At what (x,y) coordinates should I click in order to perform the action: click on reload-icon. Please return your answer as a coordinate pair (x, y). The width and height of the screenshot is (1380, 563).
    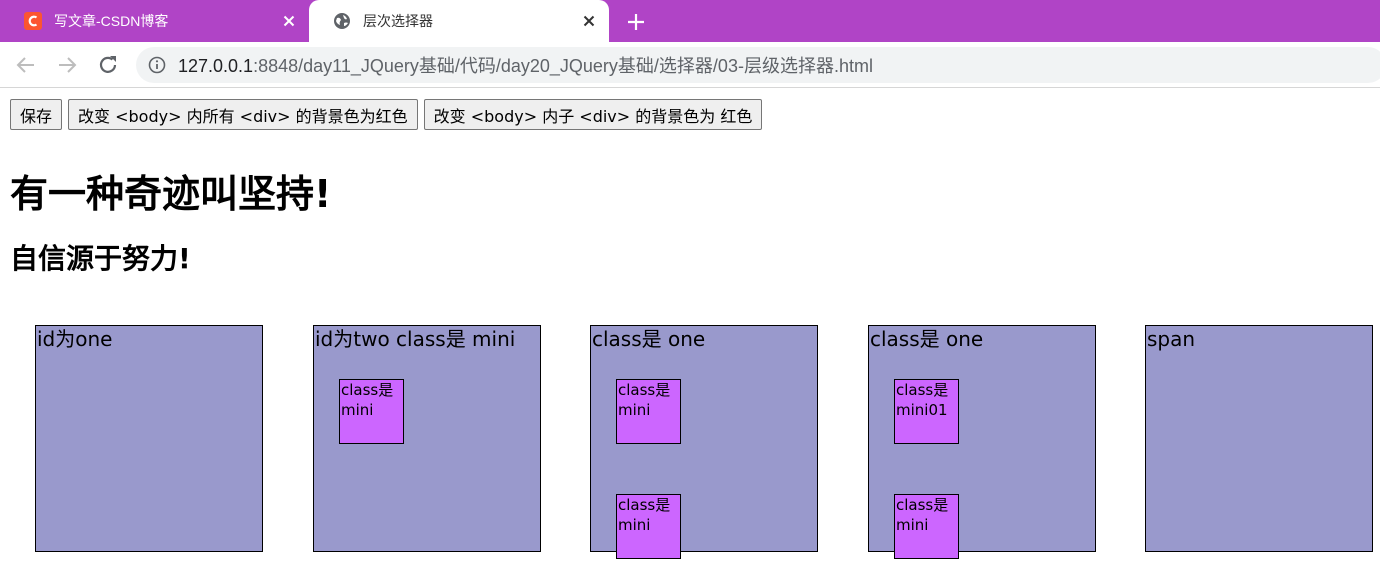
    Looking at the image, I should click on (108, 65).